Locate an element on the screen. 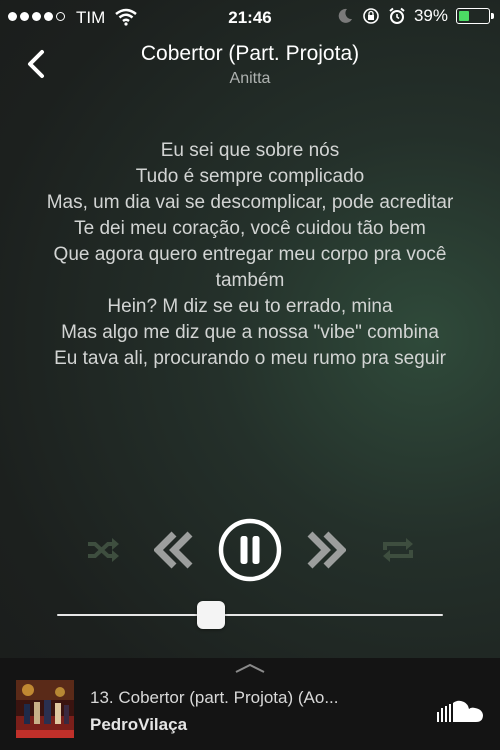 The width and height of the screenshot is (500, 750). lyric-line: Hein? M diz se eu to errado, mina is located at coordinates (250, 306).